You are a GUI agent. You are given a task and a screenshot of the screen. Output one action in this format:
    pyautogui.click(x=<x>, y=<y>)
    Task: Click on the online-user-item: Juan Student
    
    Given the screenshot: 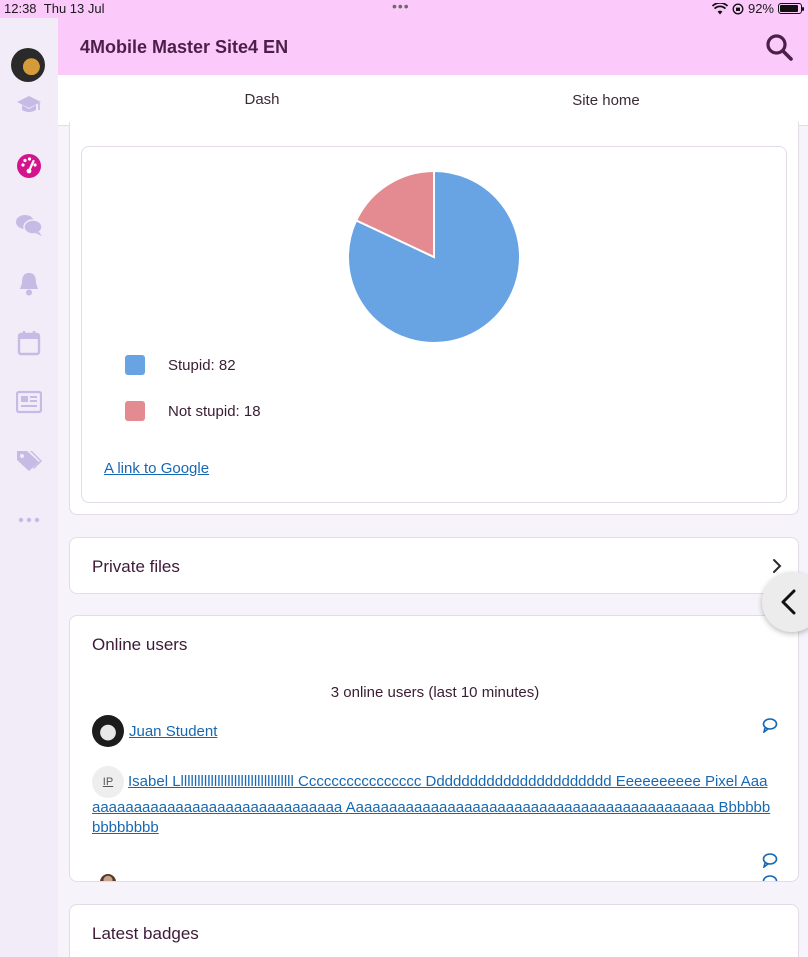 What is the action you would take?
    pyautogui.click(x=154, y=731)
    